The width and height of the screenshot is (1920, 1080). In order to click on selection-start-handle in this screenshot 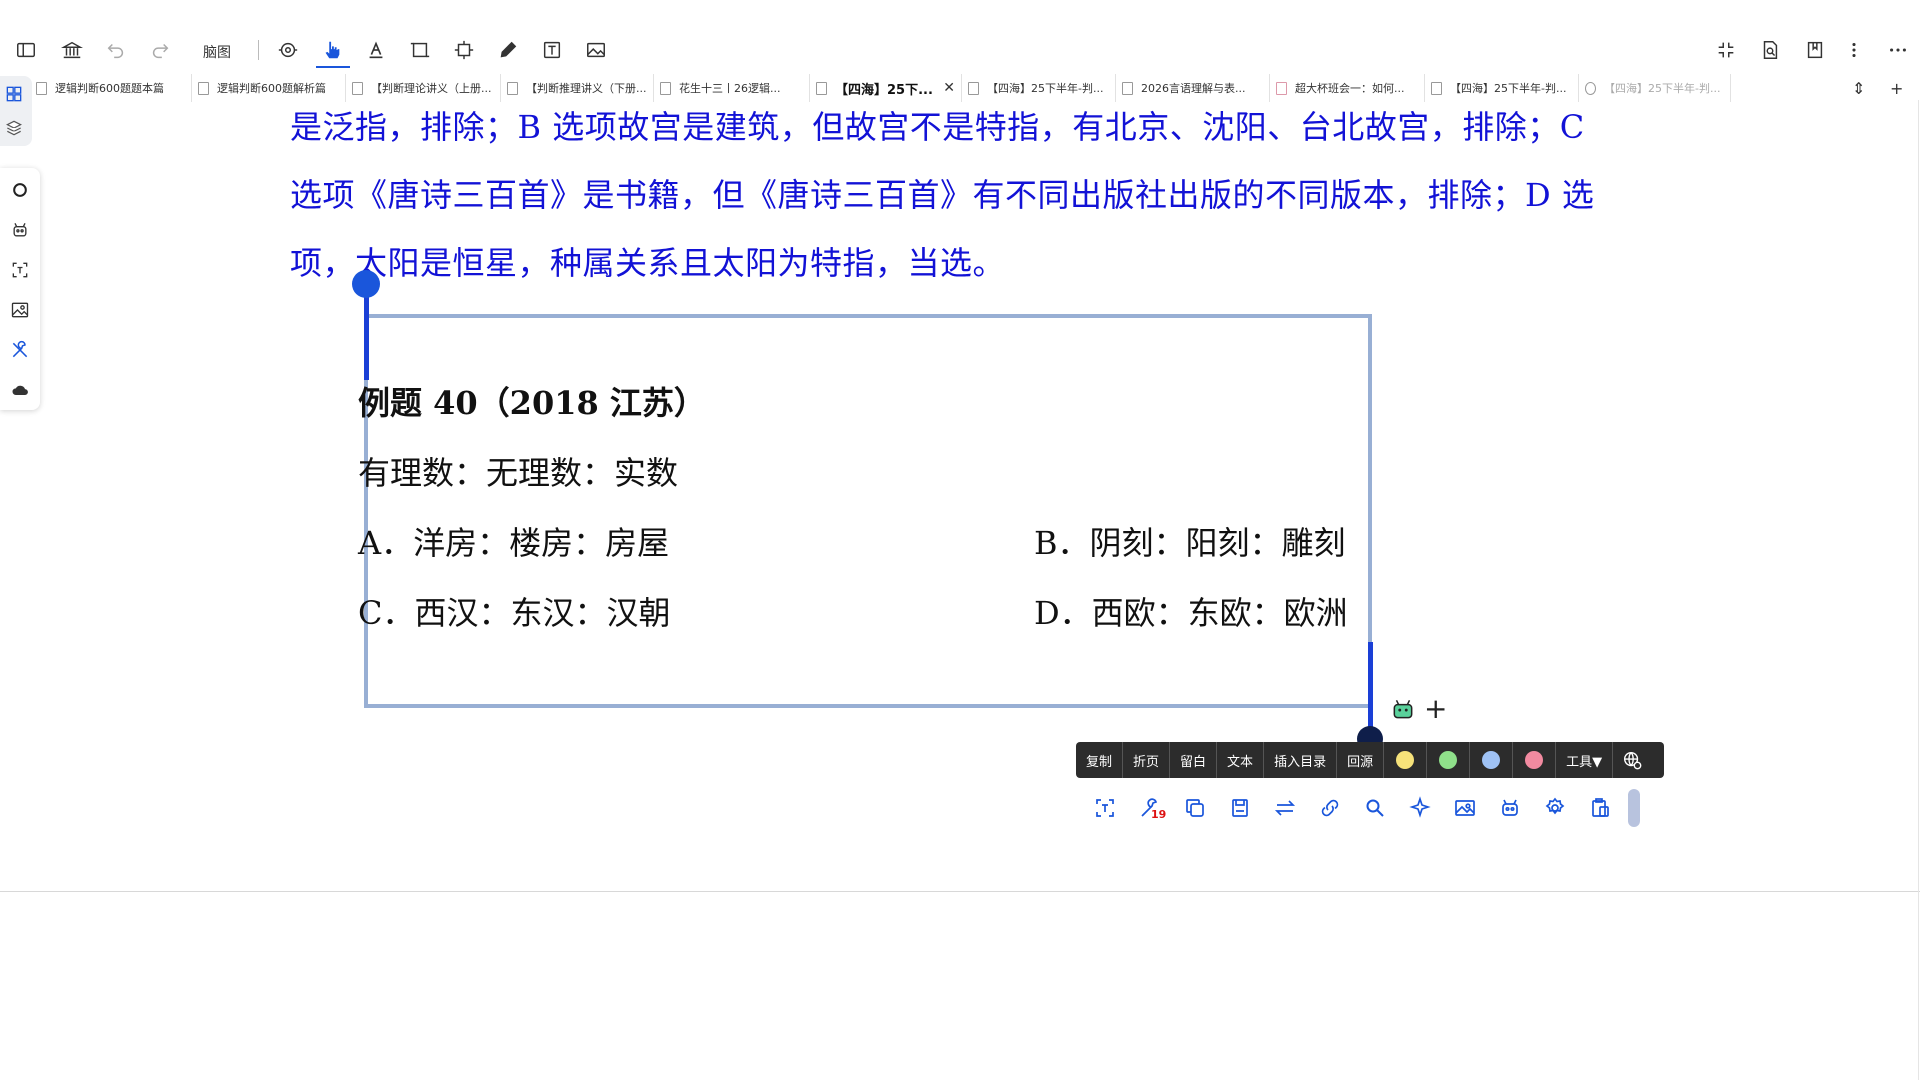, I will do `click(366, 284)`.